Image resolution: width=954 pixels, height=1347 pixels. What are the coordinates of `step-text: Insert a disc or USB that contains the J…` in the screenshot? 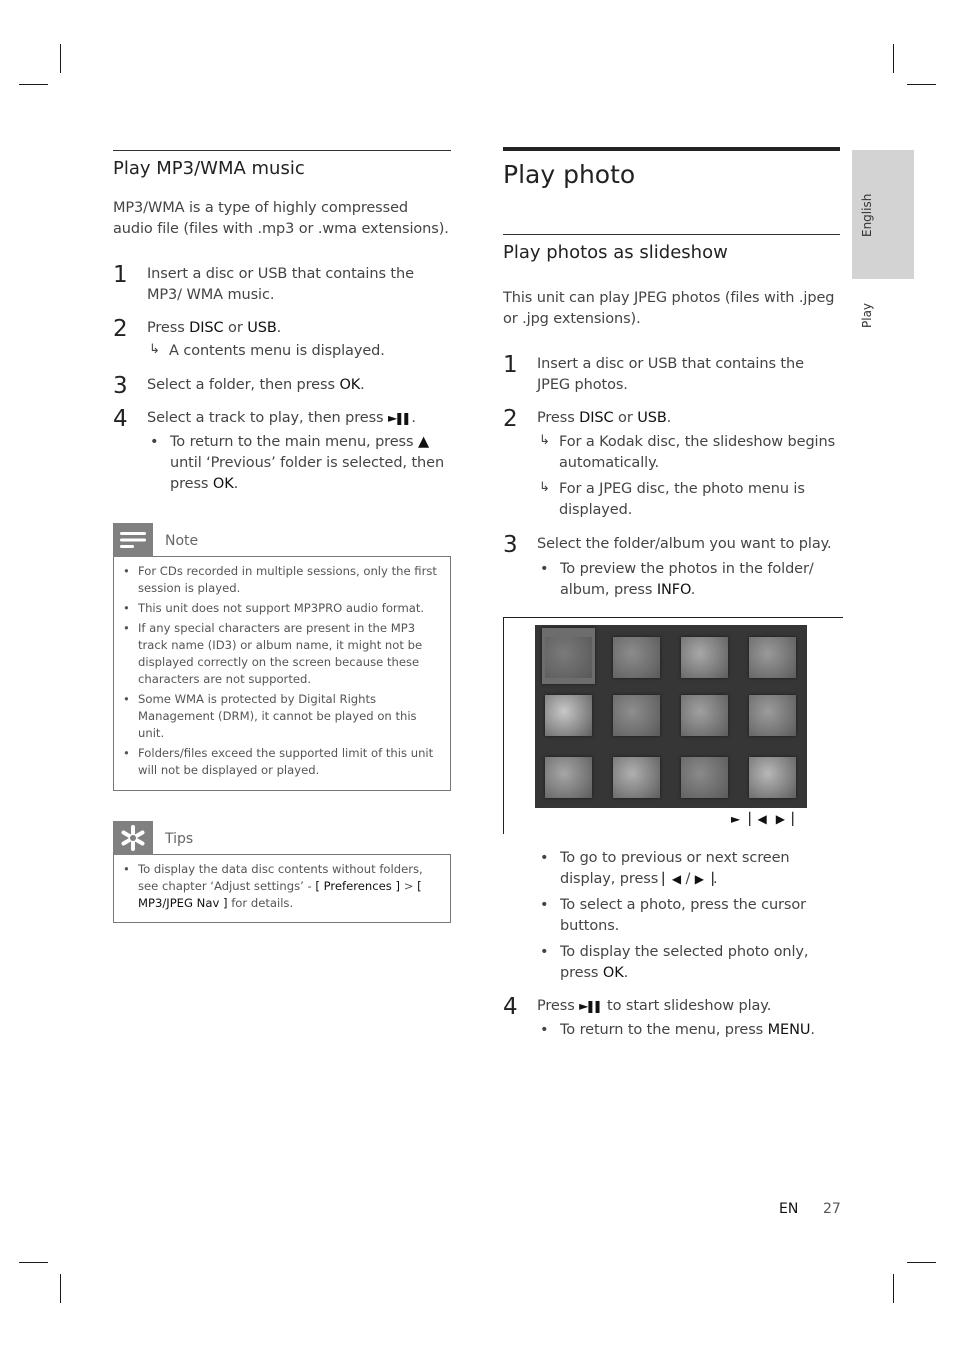 It's located at (670, 374).